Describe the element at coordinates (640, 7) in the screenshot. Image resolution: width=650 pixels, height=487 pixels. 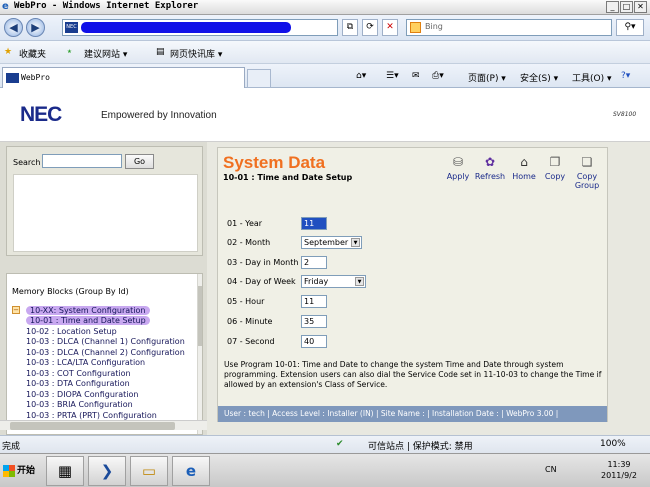
I see `close-button: ✕` at that location.